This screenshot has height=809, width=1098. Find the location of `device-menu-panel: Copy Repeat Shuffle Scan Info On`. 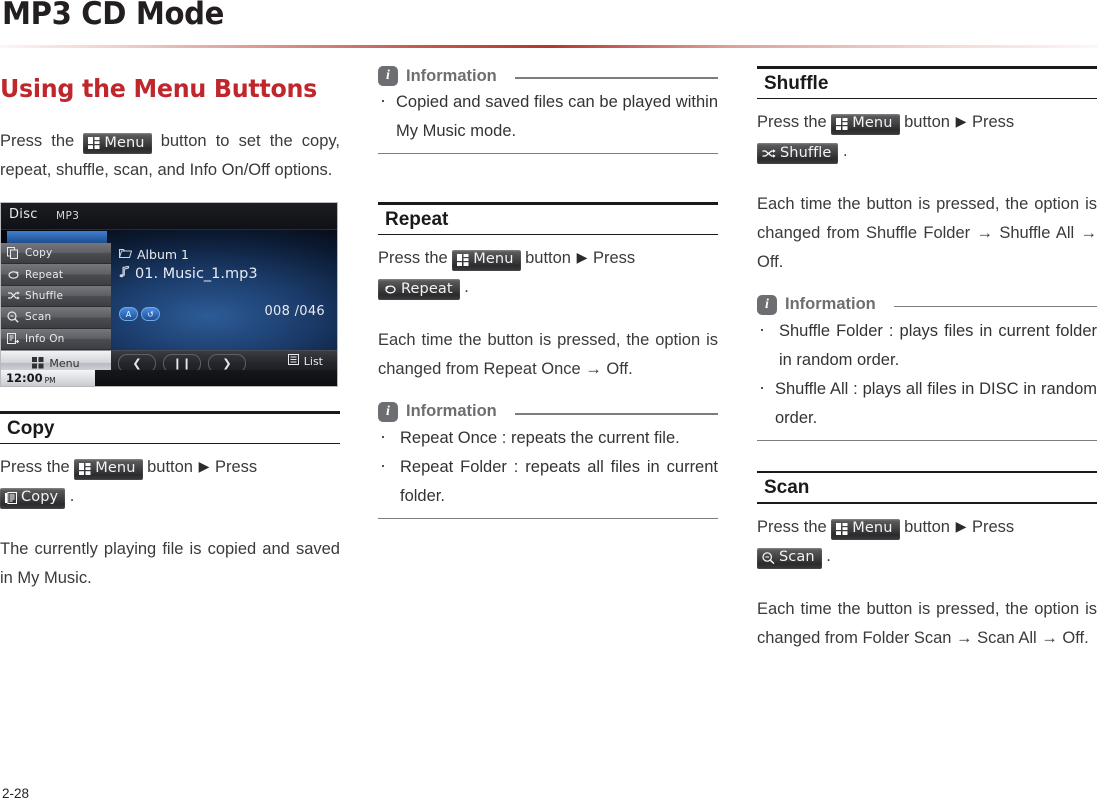

device-menu-panel: Copy Repeat Shuffle Scan Info On is located at coordinates (56, 296).